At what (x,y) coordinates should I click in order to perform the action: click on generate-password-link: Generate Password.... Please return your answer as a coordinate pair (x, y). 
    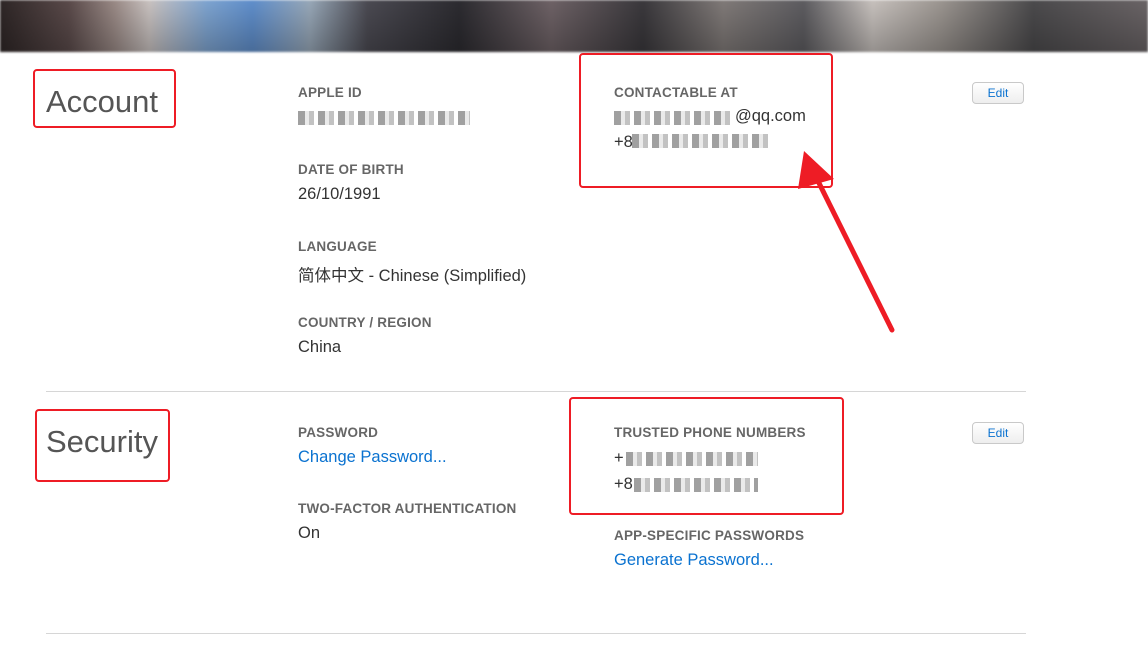
    Looking at the image, I should click on (694, 560).